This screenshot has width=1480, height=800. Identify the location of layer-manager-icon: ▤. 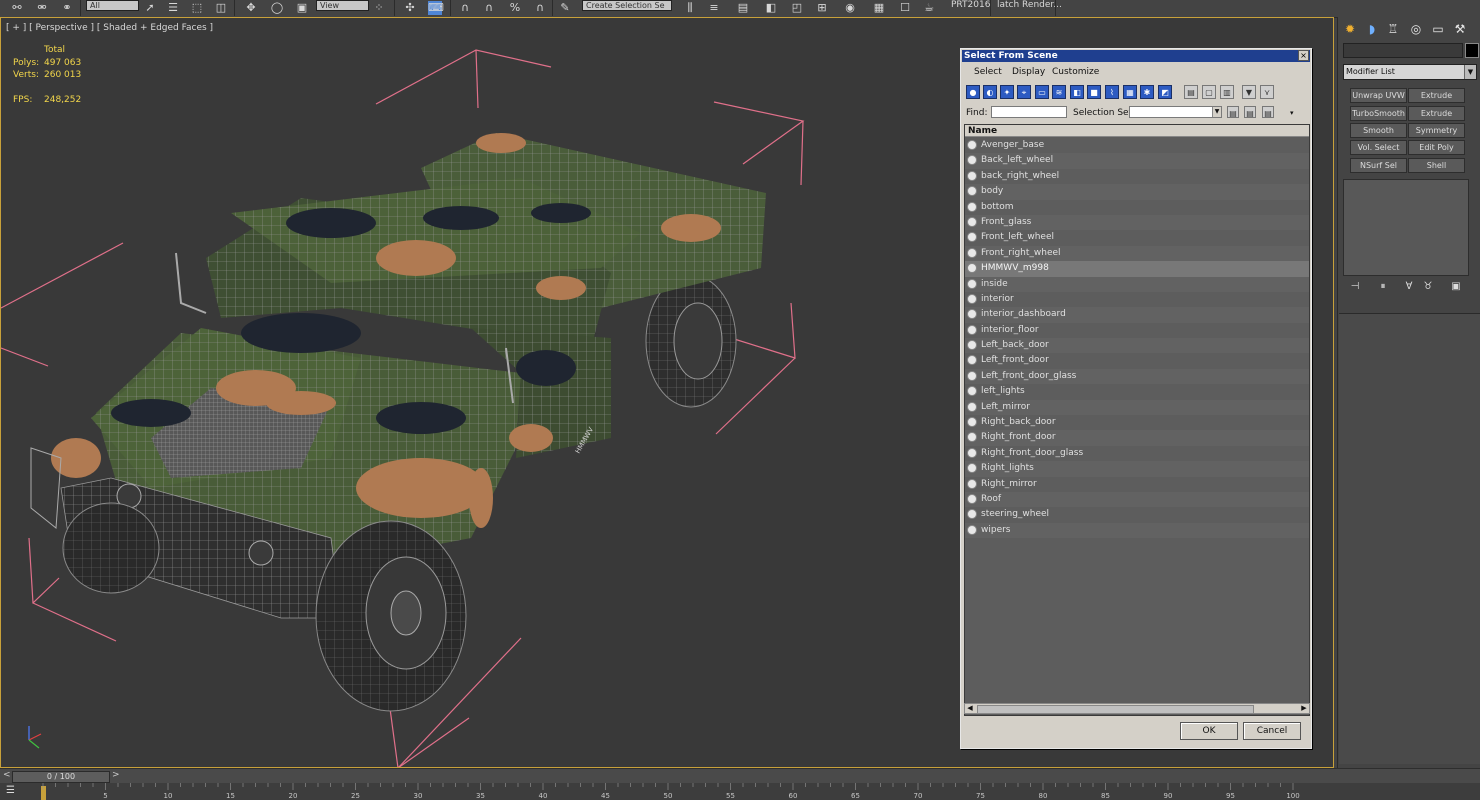
(743, 8).